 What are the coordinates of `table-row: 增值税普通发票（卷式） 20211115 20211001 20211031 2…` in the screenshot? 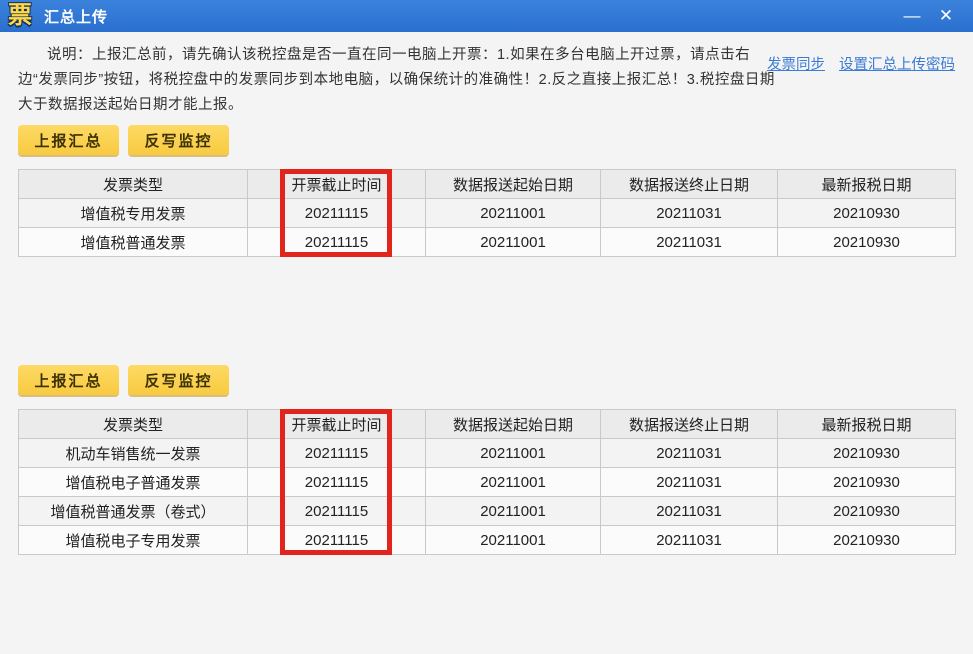 It's located at (487, 511).